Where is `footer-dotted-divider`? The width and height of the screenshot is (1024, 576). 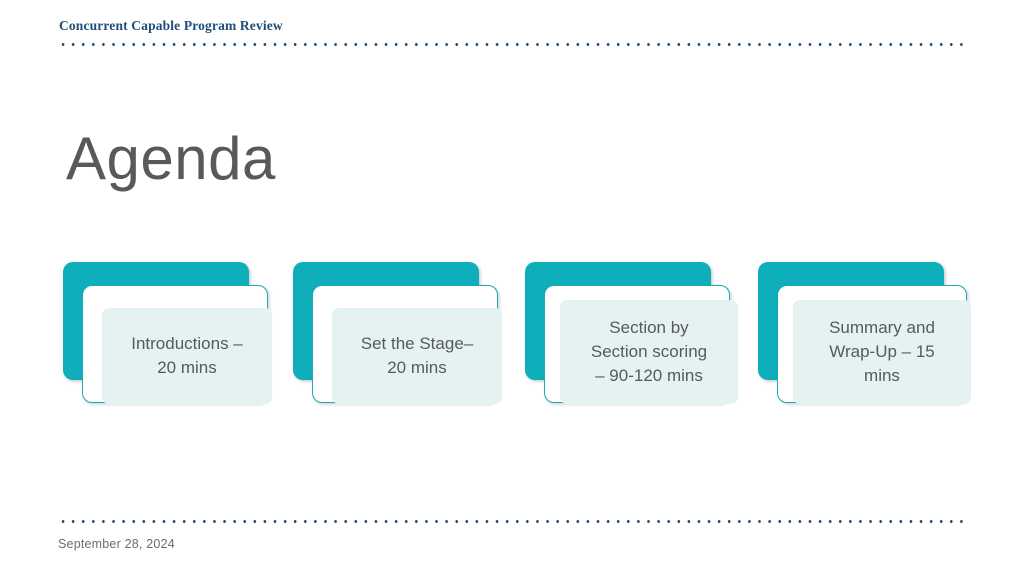
footer-dotted-divider is located at coordinates (512, 521).